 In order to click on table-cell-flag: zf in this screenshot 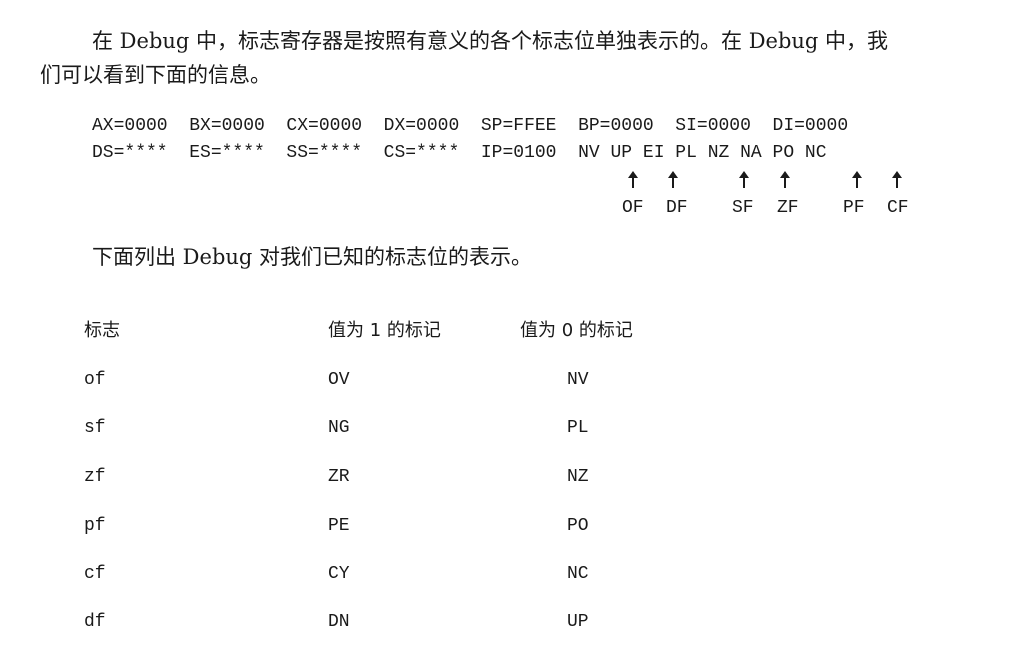, I will do `click(95, 477)`.